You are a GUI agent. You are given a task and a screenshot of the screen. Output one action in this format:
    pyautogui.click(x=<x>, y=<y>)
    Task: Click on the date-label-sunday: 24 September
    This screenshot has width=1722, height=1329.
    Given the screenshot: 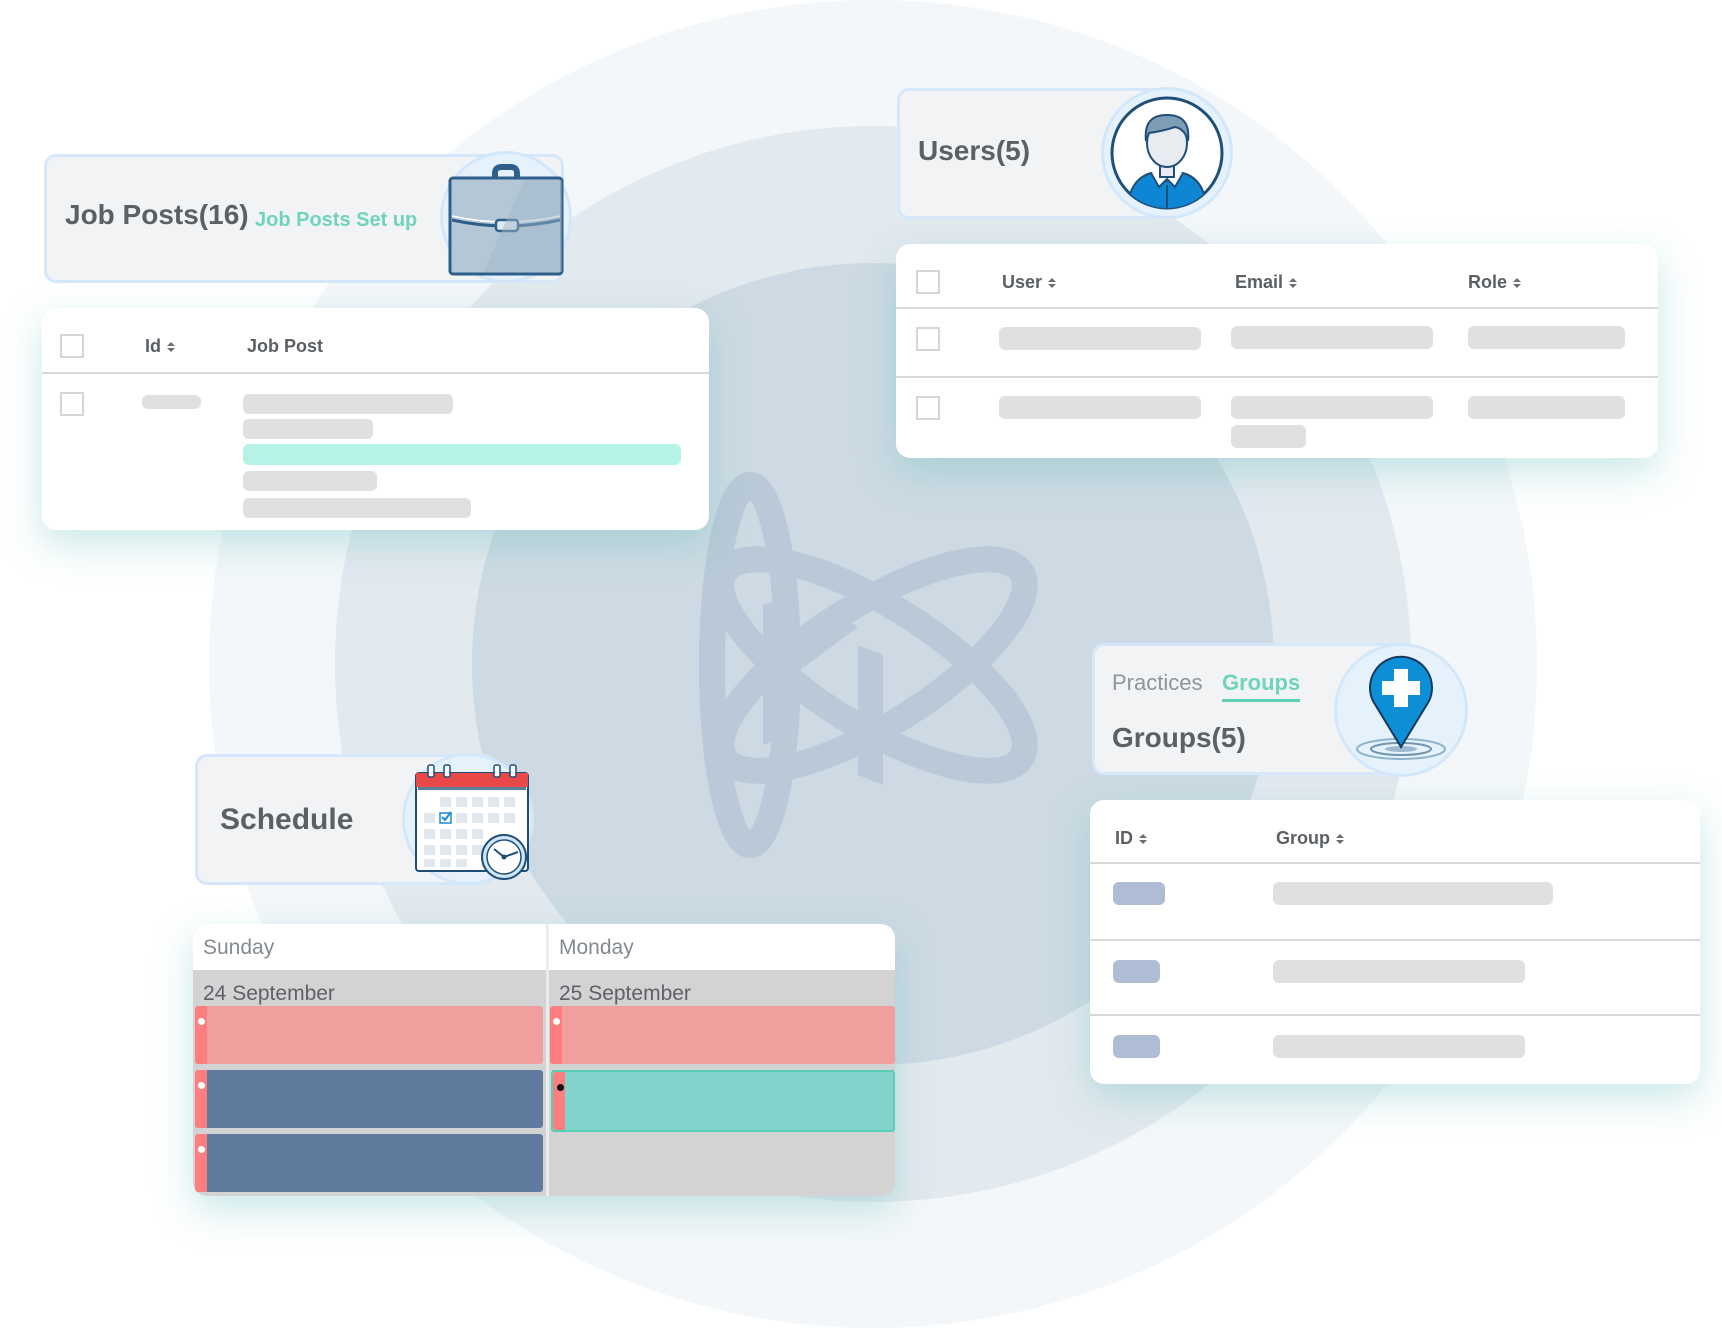 What is the action you would take?
    pyautogui.click(x=269, y=993)
    